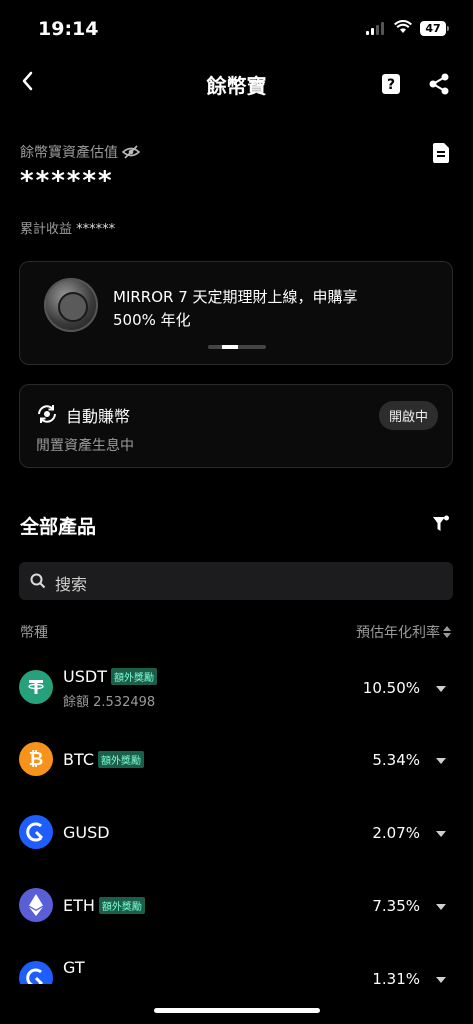 This screenshot has width=473, height=1024. I want to click on carousel-indicator, so click(237, 347).